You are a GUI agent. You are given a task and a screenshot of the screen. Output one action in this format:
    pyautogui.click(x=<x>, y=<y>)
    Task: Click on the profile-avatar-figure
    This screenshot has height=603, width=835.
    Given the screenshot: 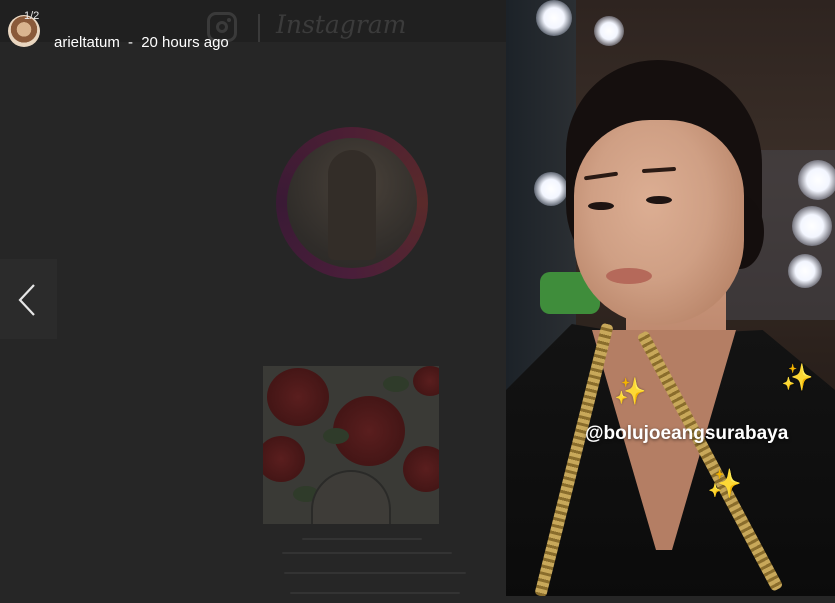 What is the action you would take?
    pyautogui.click(x=352, y=205)
    